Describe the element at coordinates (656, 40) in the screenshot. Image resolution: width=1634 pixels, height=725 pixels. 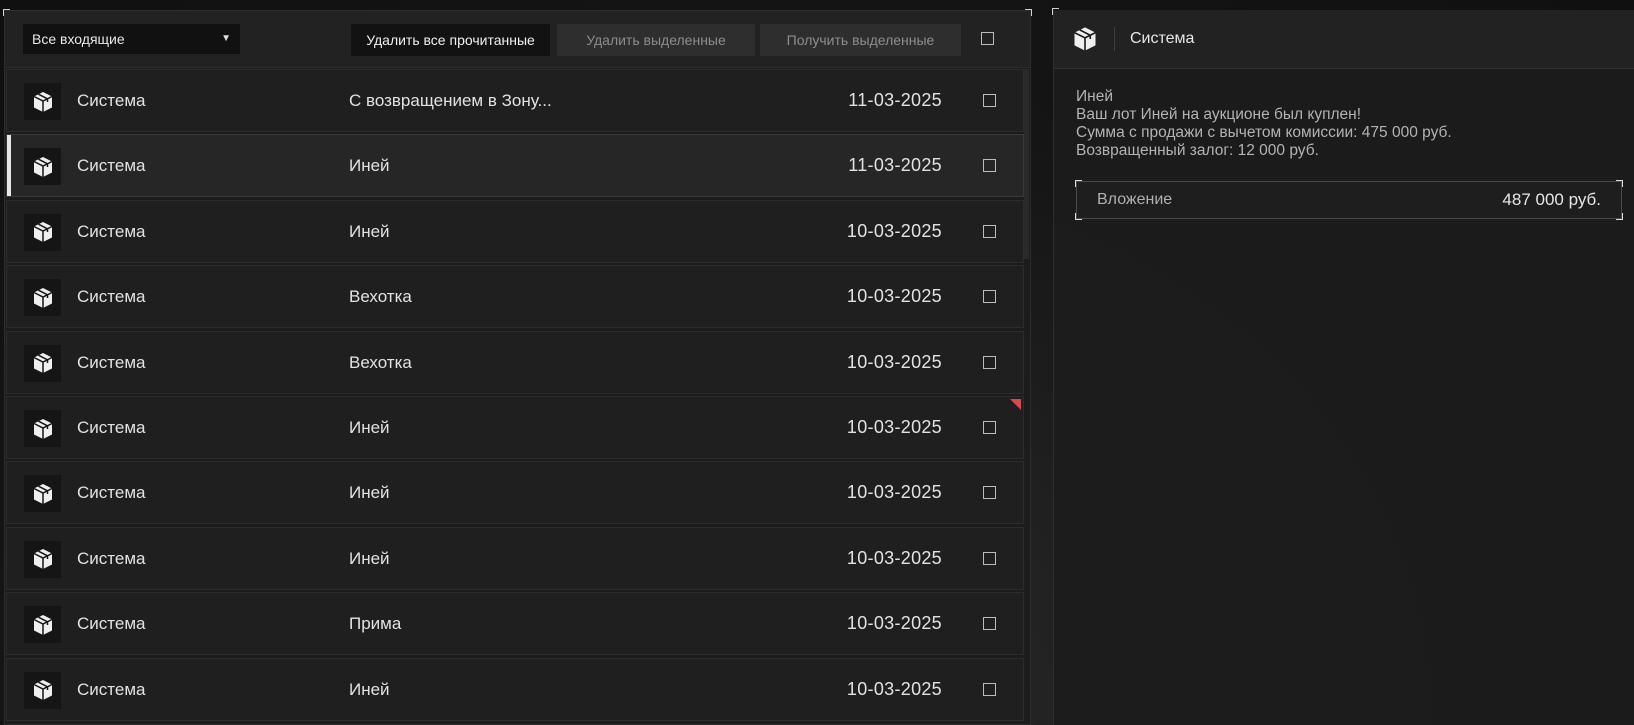
I see `delete-selected-button: Удалить выделенные` at that location.